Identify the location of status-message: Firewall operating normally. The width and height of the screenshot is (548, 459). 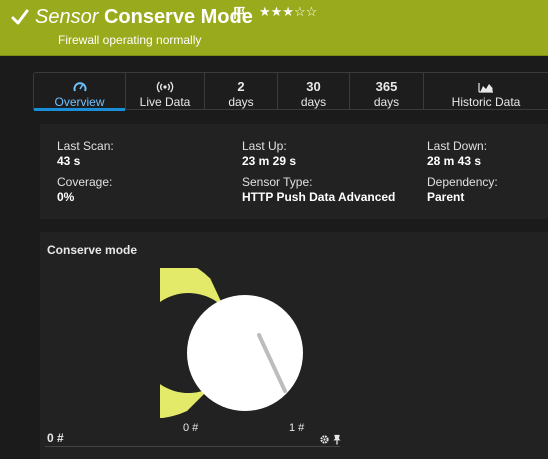
(130, 40).